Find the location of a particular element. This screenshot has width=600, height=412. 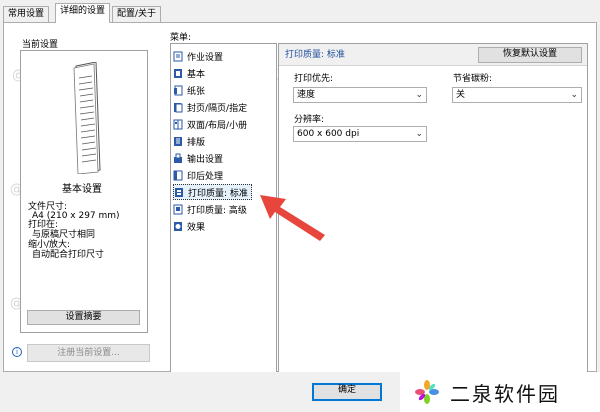

menu-item-basic: 基本 is located at coordinates (190, 73).